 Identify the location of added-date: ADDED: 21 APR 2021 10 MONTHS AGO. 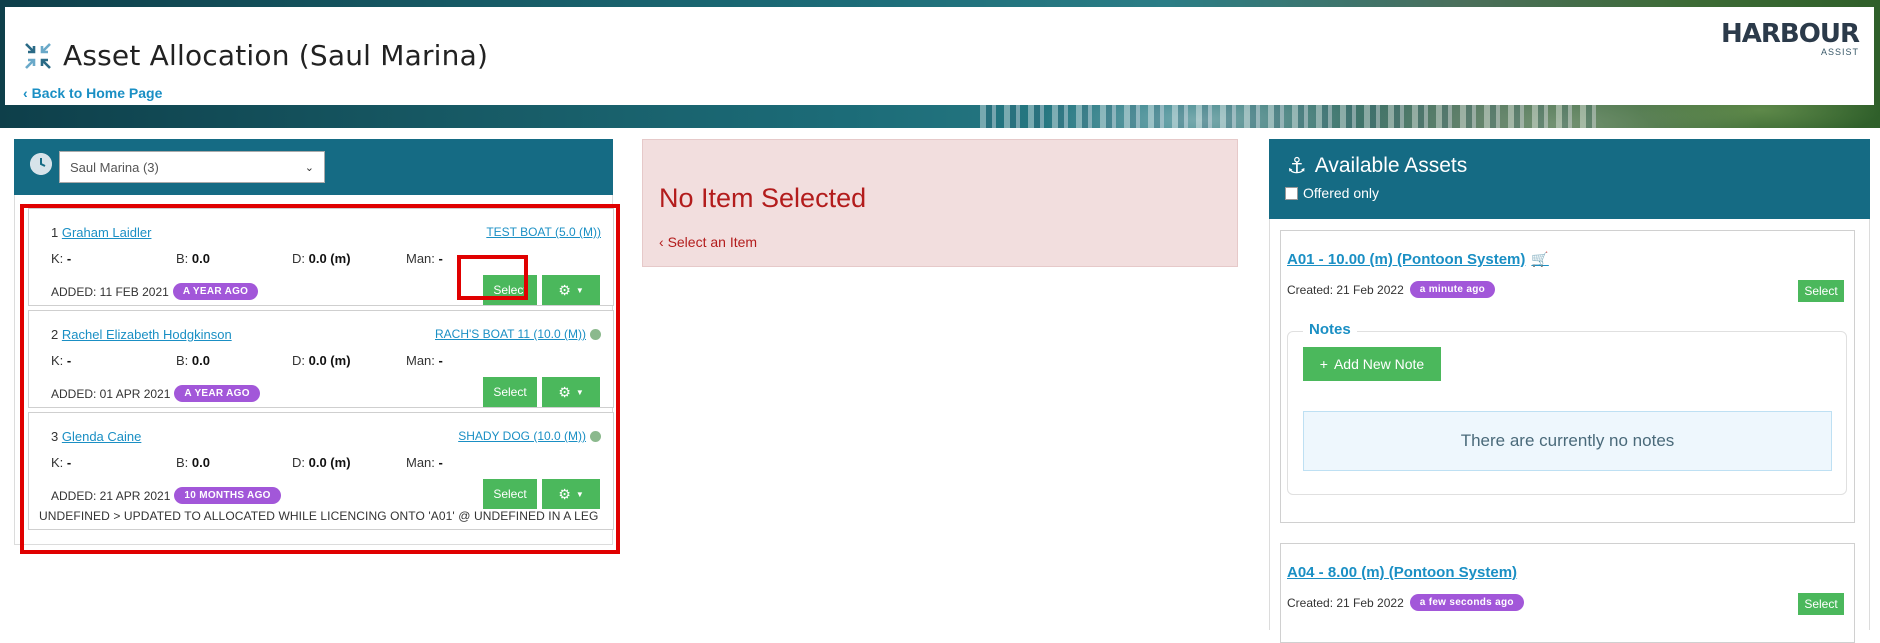
(166, 495).